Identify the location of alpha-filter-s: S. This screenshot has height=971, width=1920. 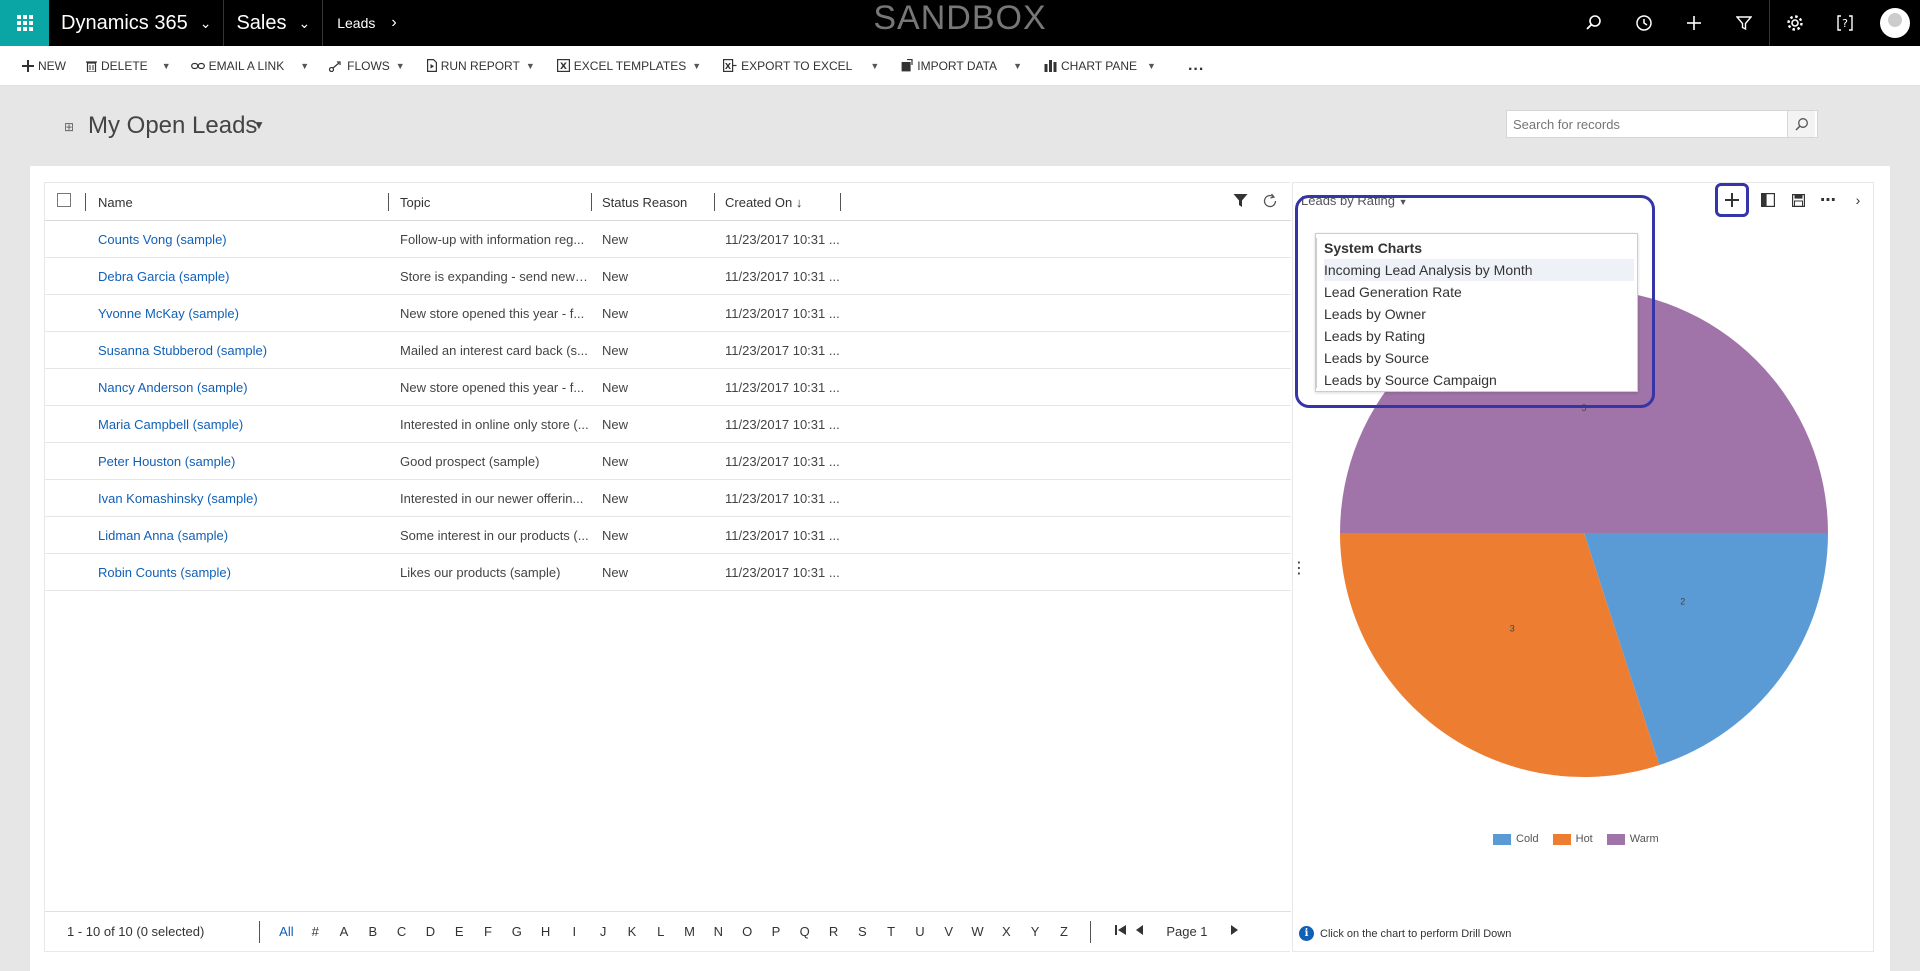
(862, 931).